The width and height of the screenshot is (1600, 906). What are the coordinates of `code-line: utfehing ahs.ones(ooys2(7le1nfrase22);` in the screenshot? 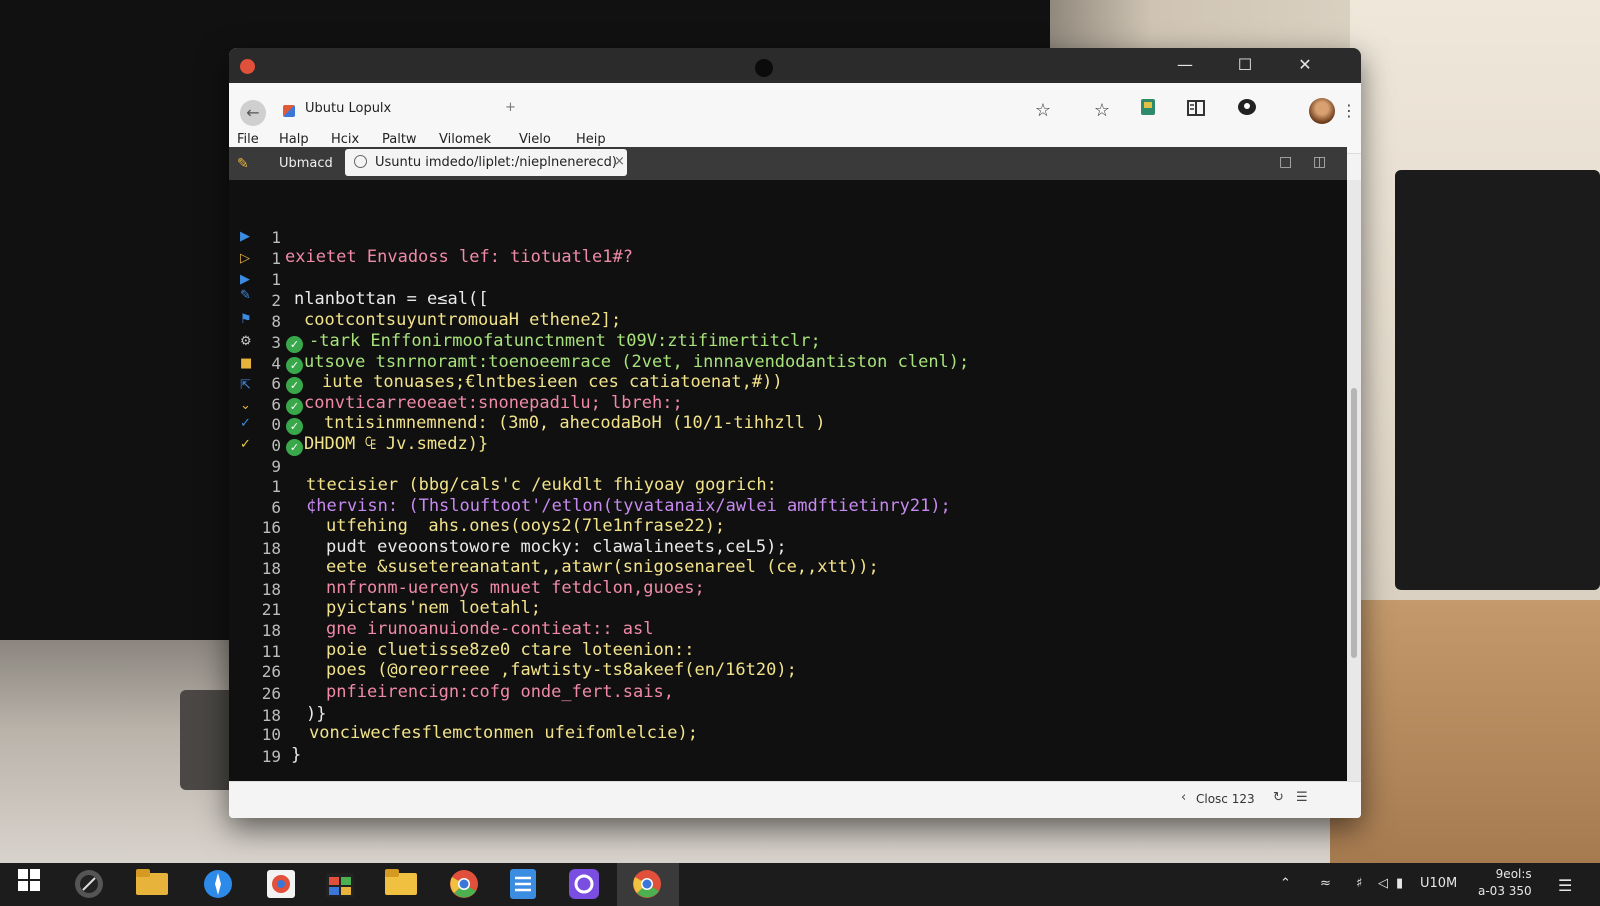 It's located at (525, 526).